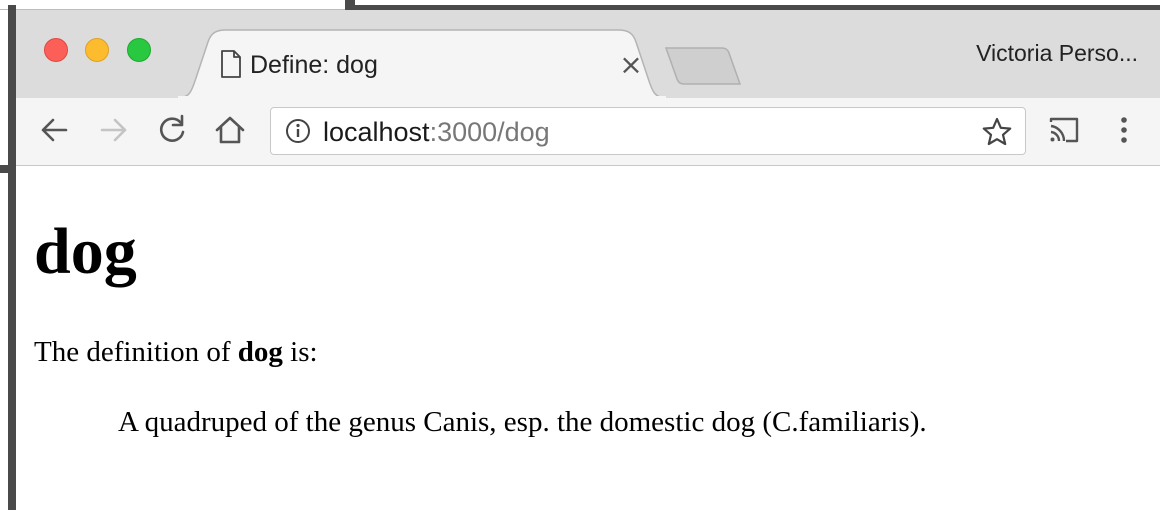 This screenshot has height=510, width=1160. What do you see at coordinates (422, 63) in the screenshot?
I see `tab-define-dog: Define: dog ×` at bounding box center [422, 63].